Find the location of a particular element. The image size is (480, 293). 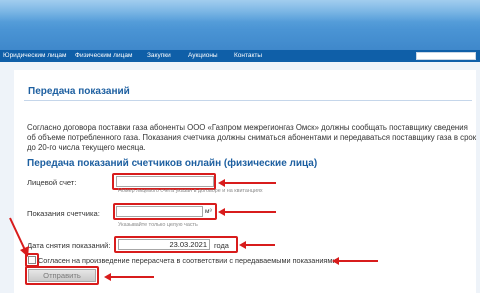

reading-date-field: 23.03.2021 is located at coordinates (164, 244).